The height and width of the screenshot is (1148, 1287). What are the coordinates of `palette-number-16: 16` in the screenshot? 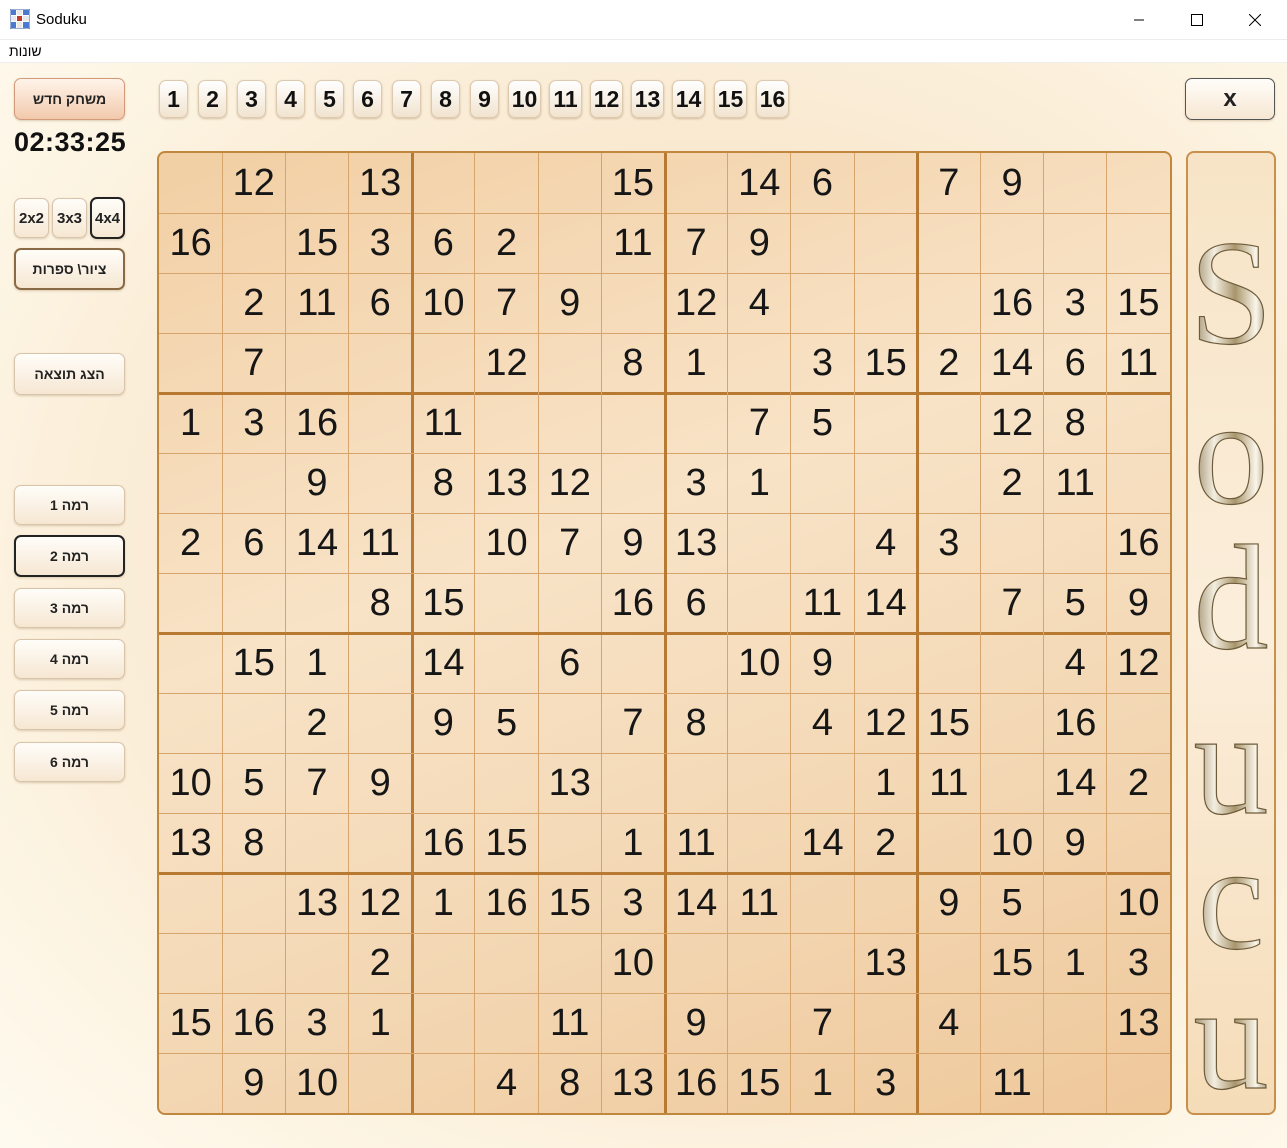 It's located at (772, 99).